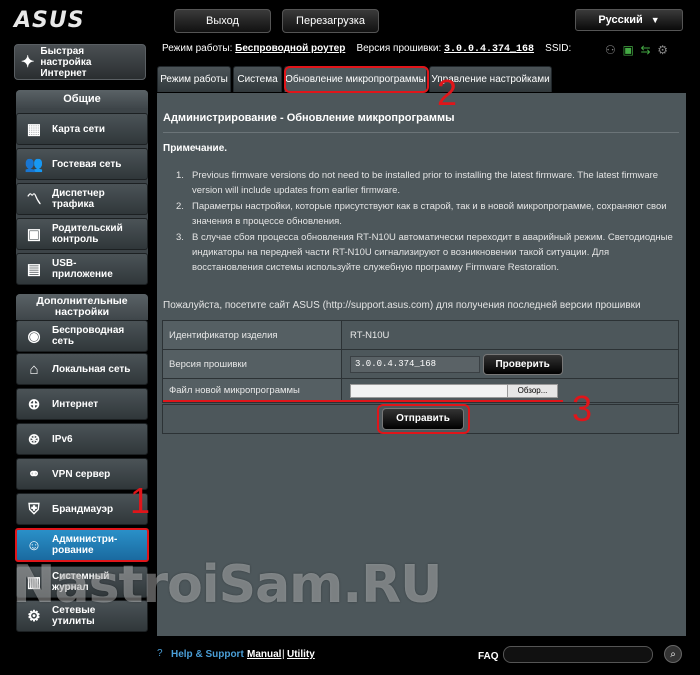 The image size is (700, 675). Describe the element at coordinates (87, 164) in the screenshot. I see `sidebar-item-label: Гостевая сеть` at that location.